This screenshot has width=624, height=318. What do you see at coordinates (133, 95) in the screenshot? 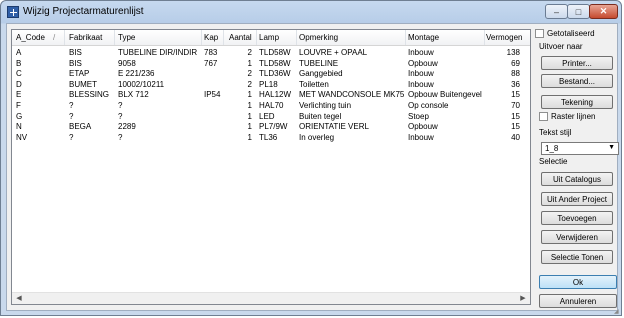
I see `cell-type: BLX 712` at bounding box center [133, 95].